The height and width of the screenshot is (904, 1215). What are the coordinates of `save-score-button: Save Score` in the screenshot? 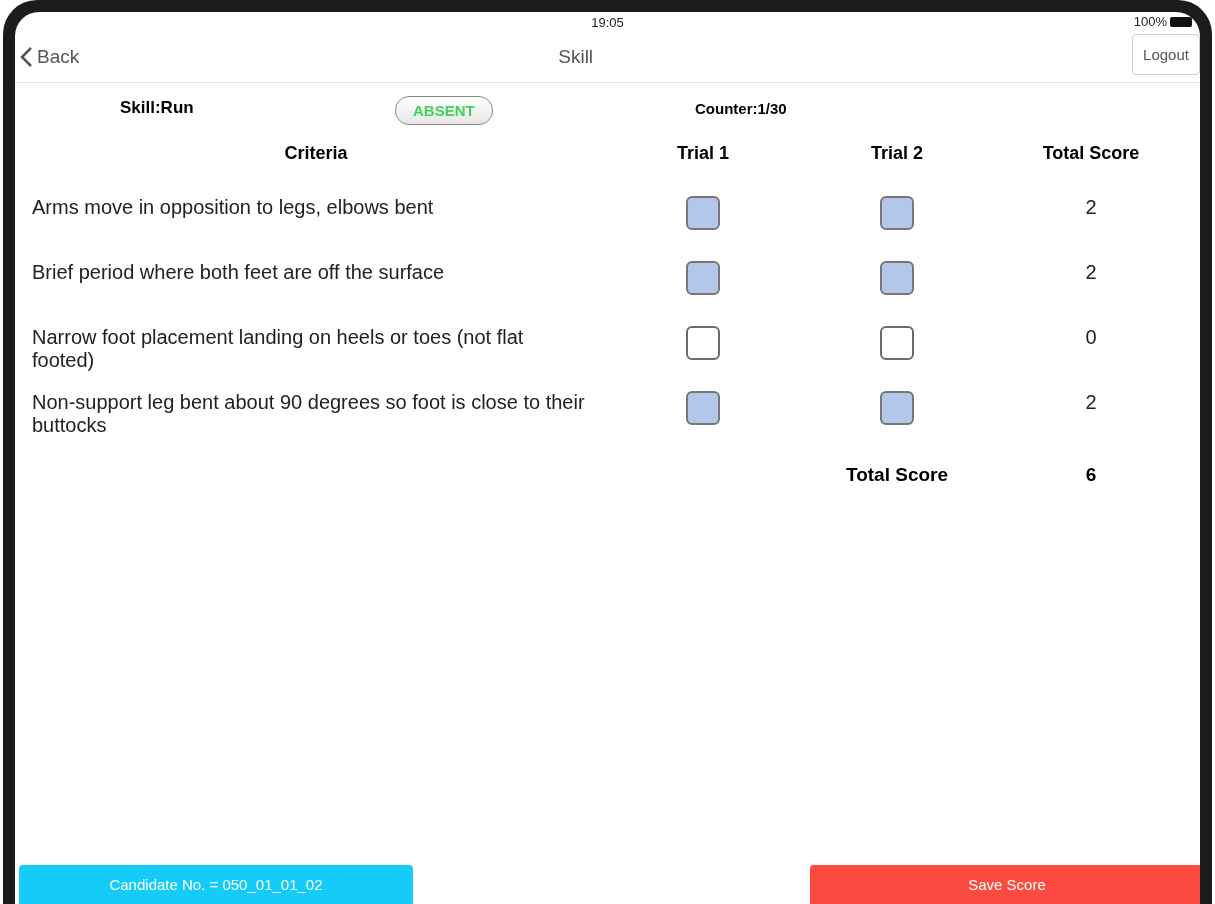 It's located at (1005, 884).